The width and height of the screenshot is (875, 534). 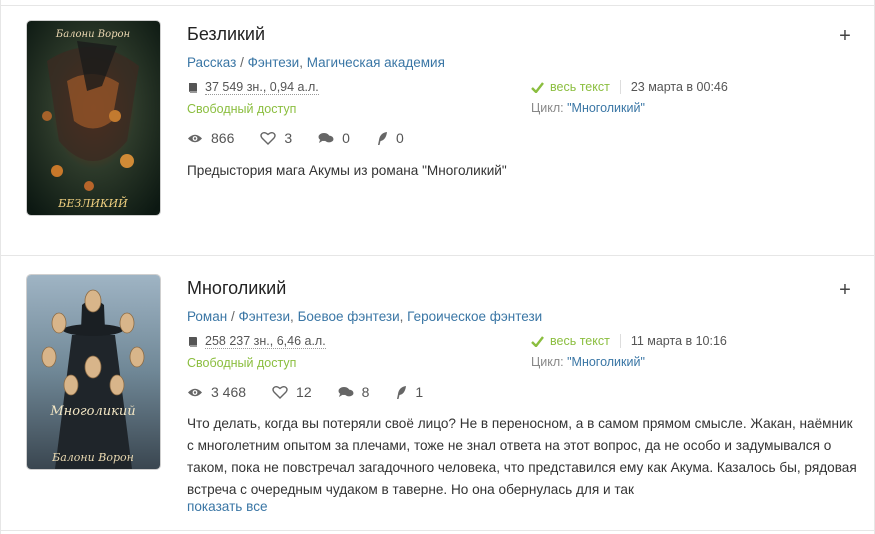 I want to click on status-separator, so click(x=620, y=341).